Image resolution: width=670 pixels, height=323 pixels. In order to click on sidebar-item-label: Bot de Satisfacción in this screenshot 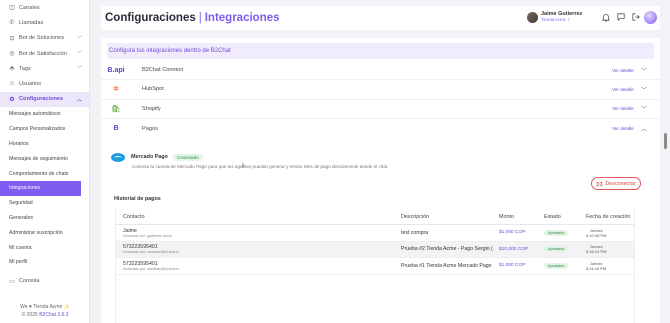, I will do `click(43, 53)`.